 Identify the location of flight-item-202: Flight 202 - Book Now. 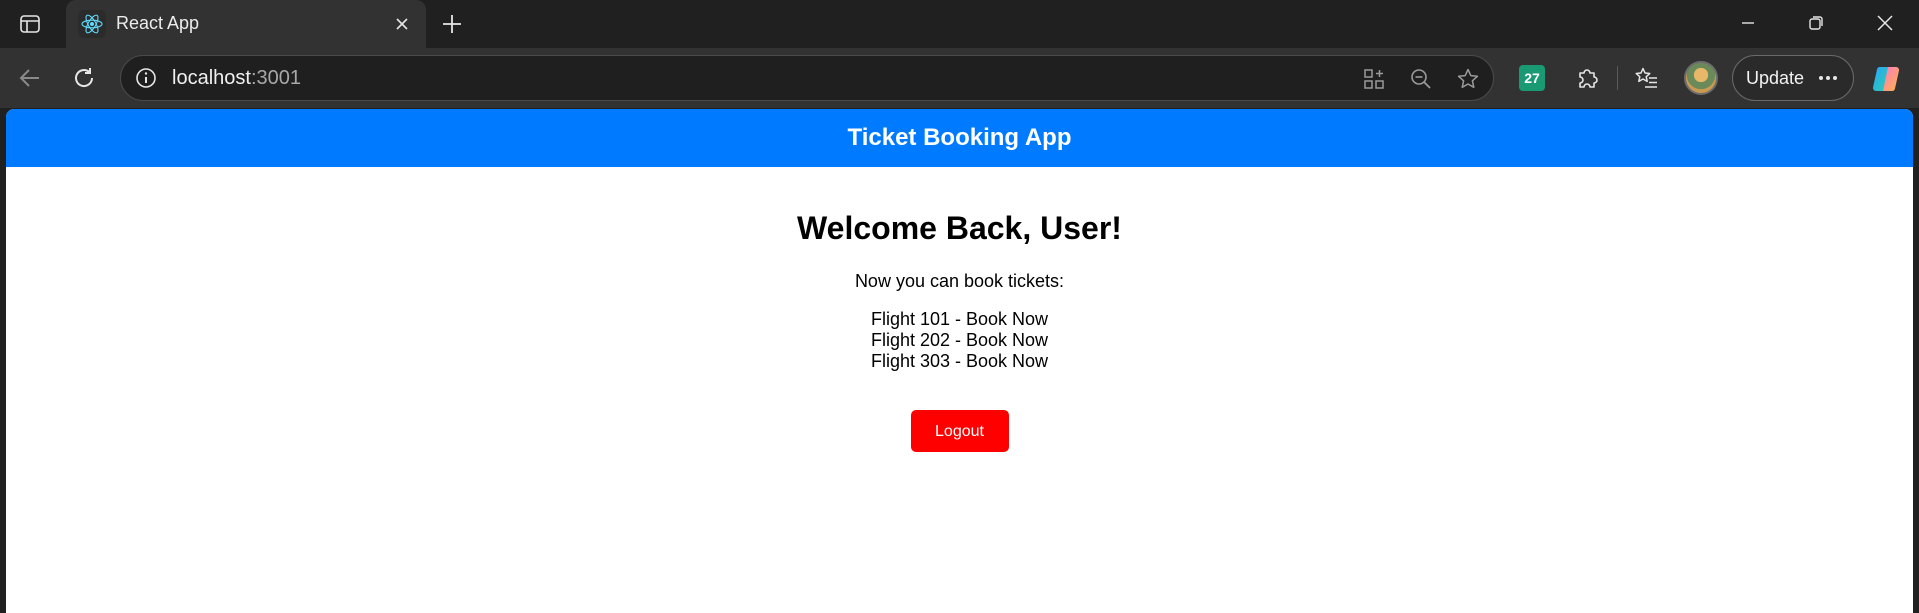
(959, 340).